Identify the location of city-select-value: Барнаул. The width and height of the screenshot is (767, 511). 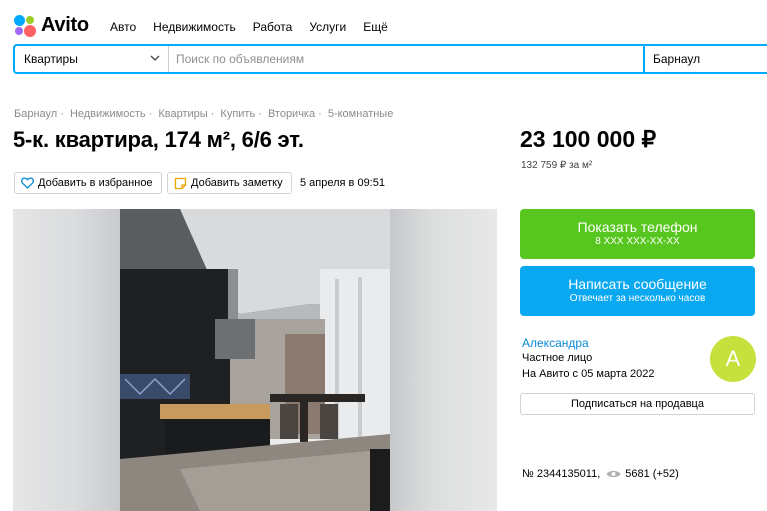
(677, 59).